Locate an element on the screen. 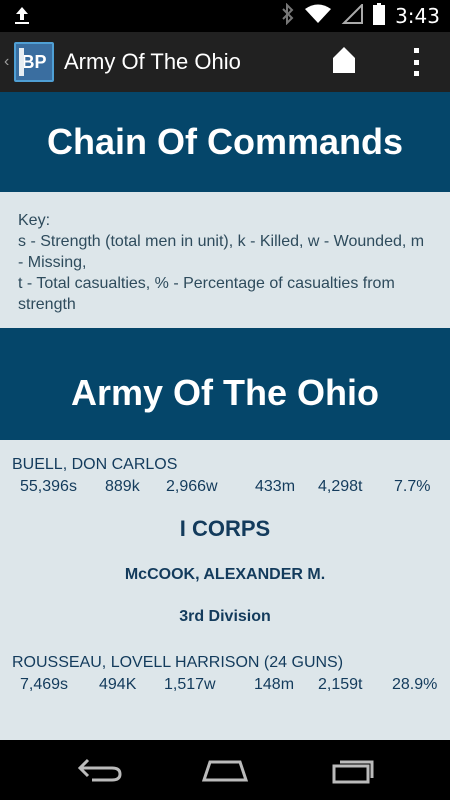 This screenshot has height=800, width=450. action-bar-title: Army Of The Ohio is located at coordinates (152, 61).